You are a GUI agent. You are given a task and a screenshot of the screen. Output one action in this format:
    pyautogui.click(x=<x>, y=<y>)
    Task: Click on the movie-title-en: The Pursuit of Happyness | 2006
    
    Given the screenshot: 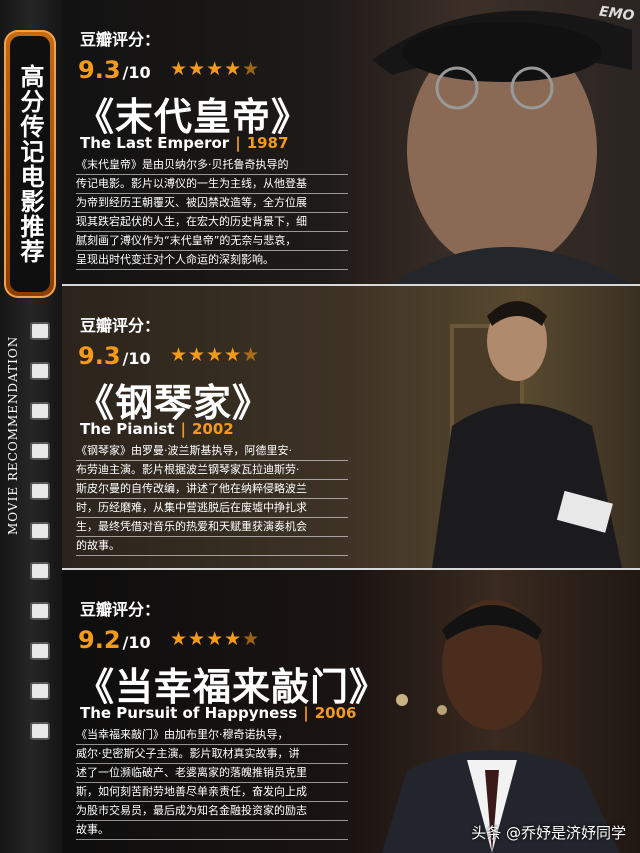 What is the action you would take?
    pyautogui.click(x=218, y=713)
    